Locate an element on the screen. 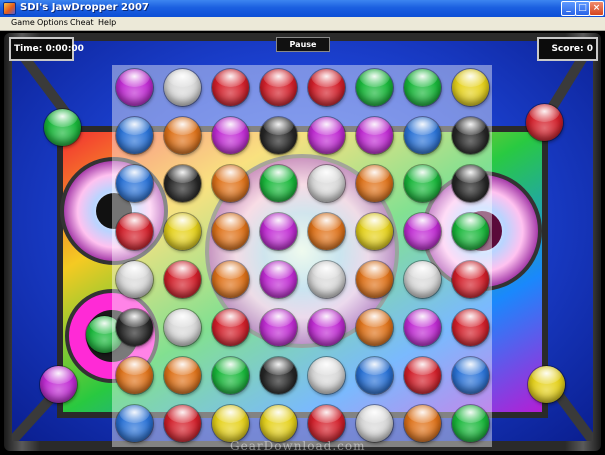 The width and height of the screenshot is (605, 455). corner-ball-bottom-right is located at coordinates (546, 384).